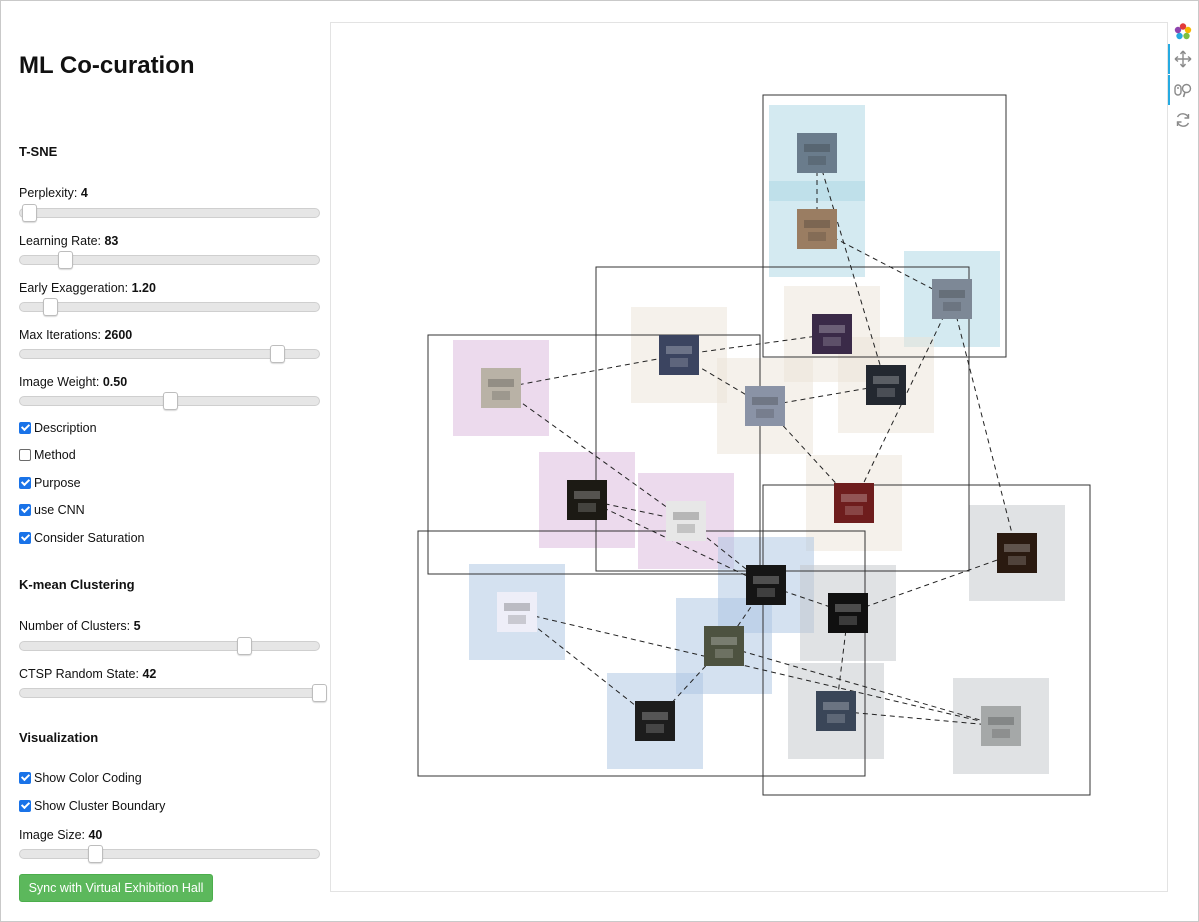 The image size is (1199, 922). What do you see at coordinates (169, 307) in the screenshot?
I see `early-exaggeration-slider` at bounding box center [169, 307].